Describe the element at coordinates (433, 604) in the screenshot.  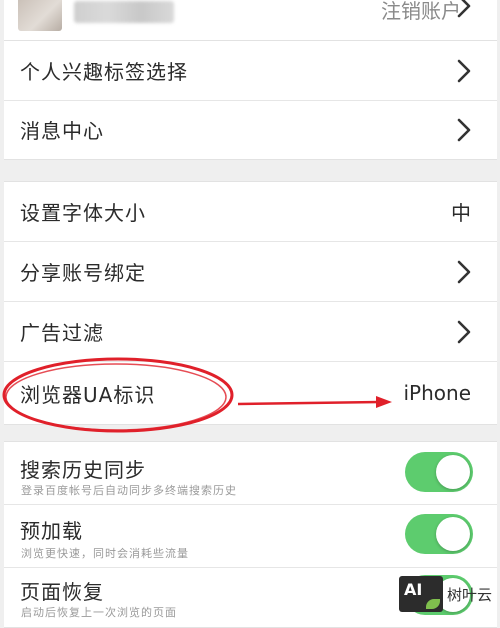
I see `leaf-icon` at that location.